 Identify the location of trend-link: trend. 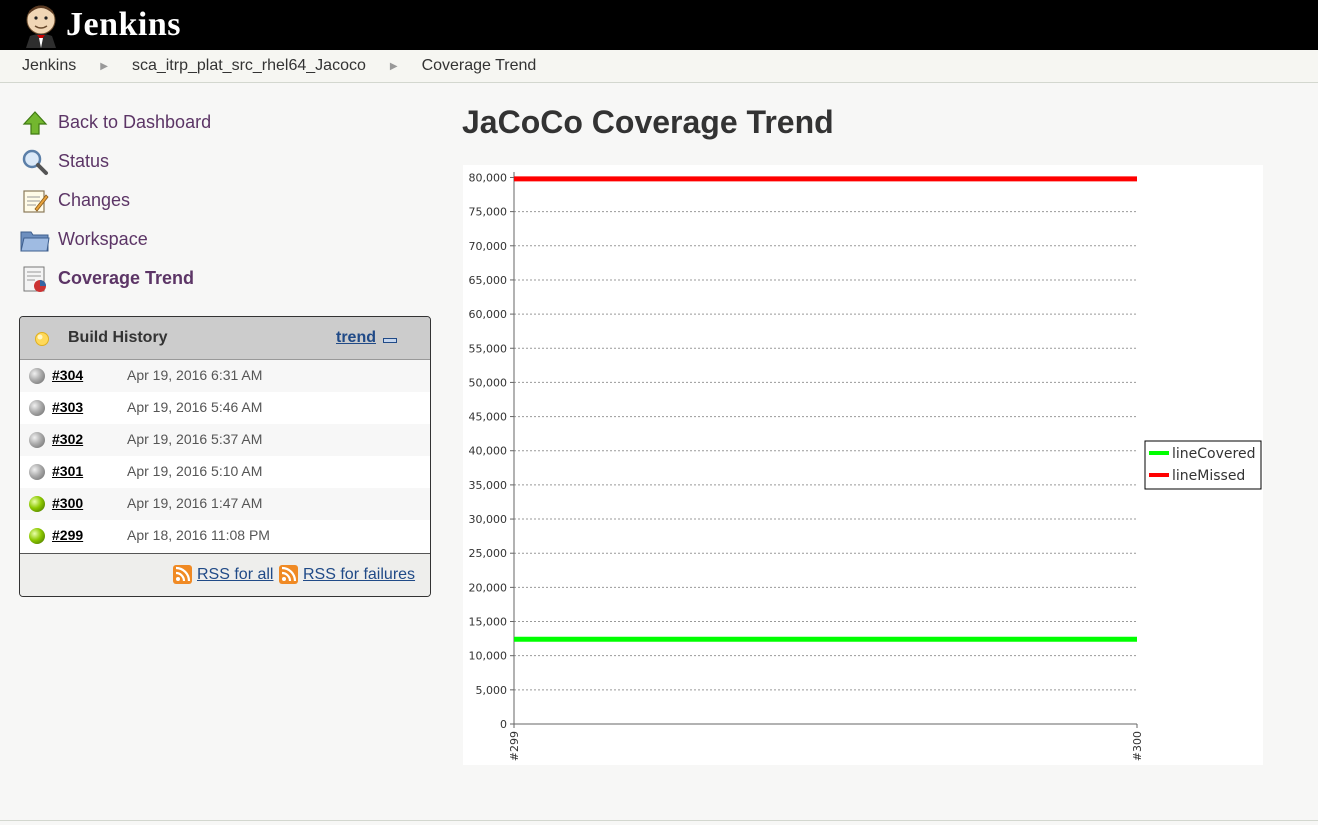
(356, 338).